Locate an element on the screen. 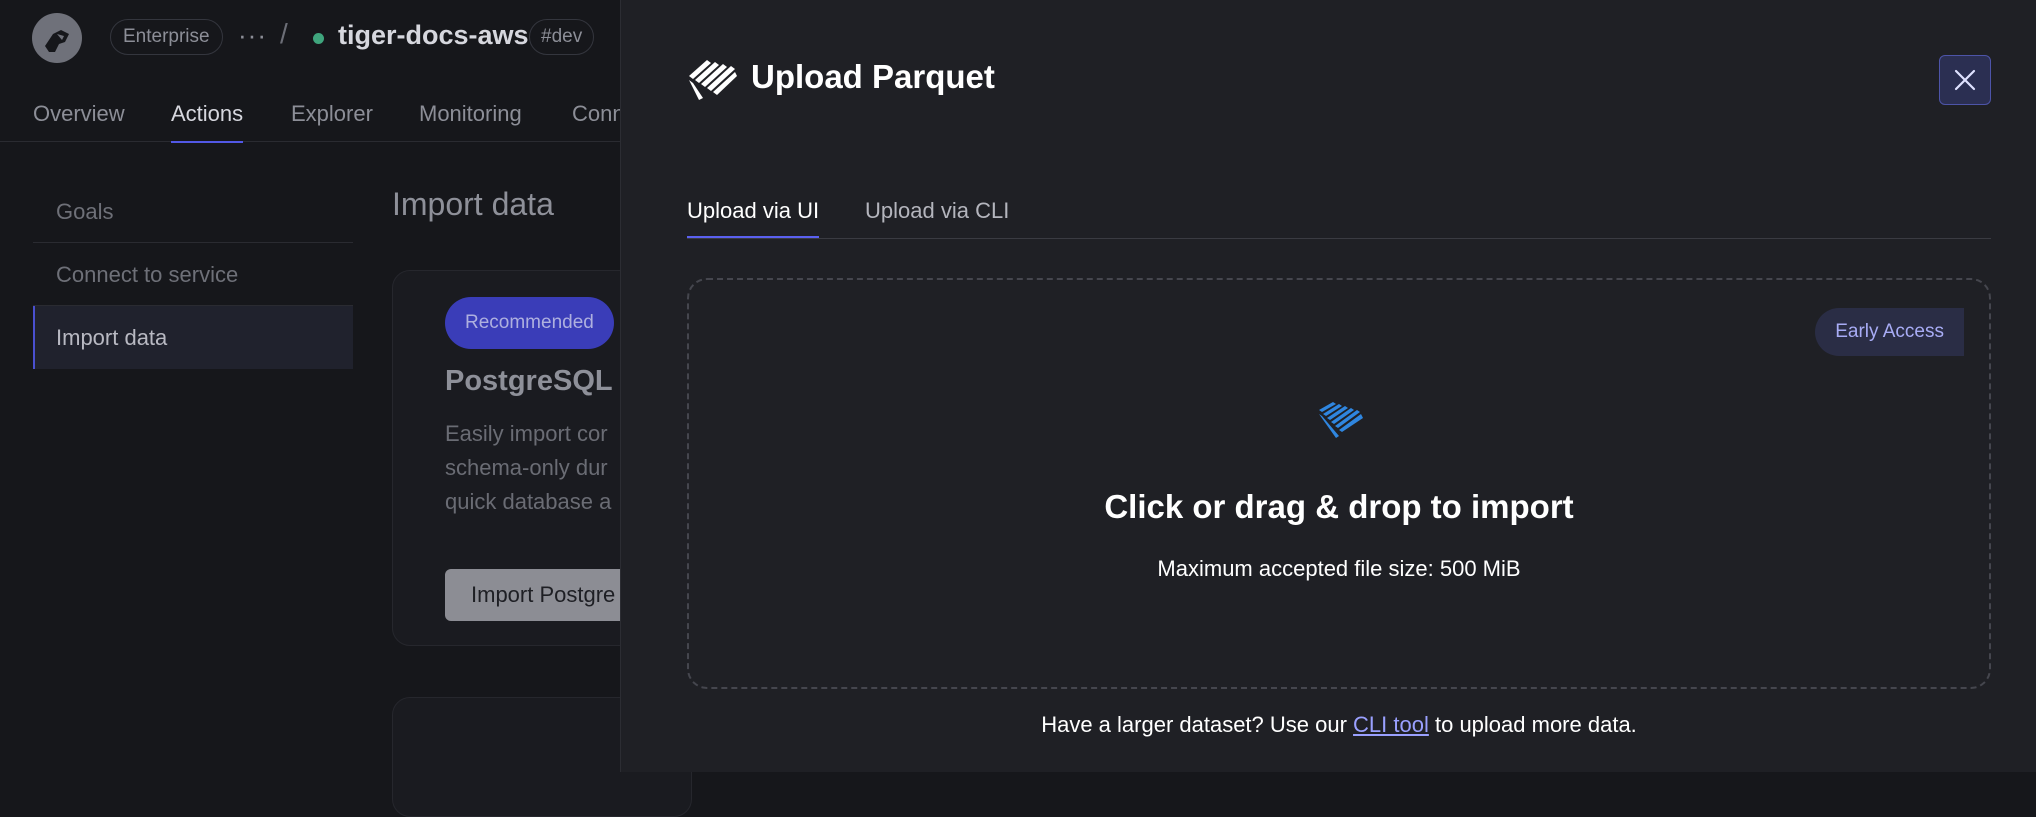 This screenshot has height=817, width=2036. footer-text-after: to upload more data. is located at coordinates (1532, 724).